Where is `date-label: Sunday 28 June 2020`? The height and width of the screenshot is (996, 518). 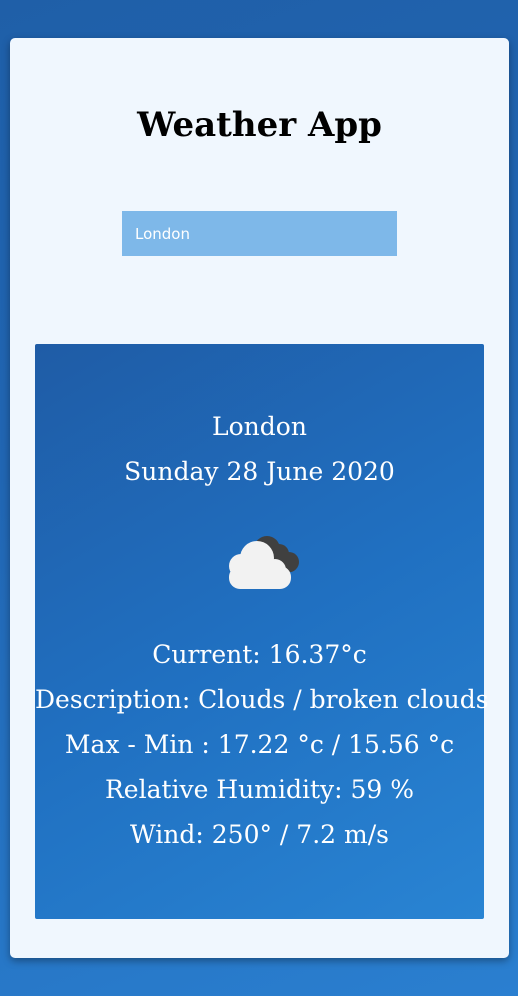
date-label: Sunday 28 June 2020 is located at coordinates (259, 471).